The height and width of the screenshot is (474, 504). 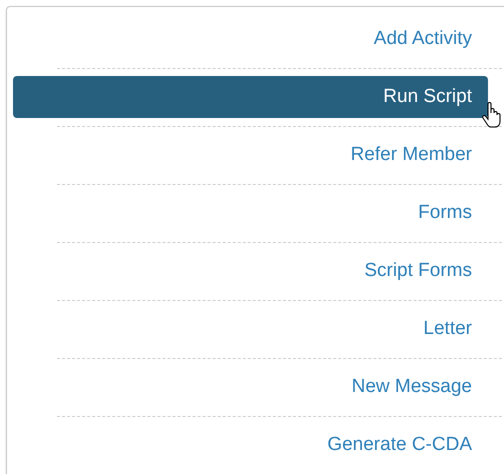 What do you see at coordinates (250, 445) in the screenshot?
I see `menu-item: Generate C-CDA` at bounding box center [250, 445].